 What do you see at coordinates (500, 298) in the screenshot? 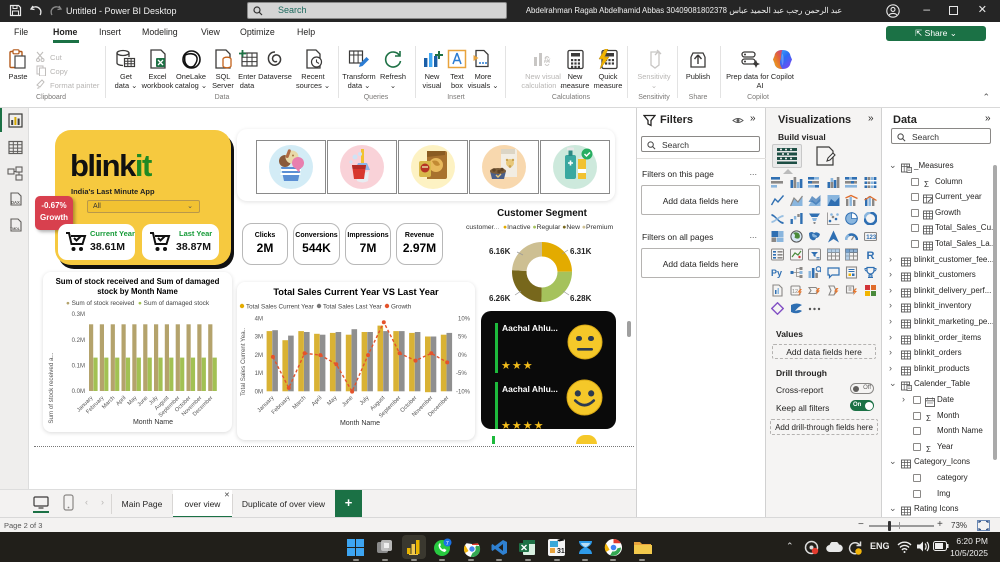
I see `svg-text: 6.26K` at bounding box center [500, 298].